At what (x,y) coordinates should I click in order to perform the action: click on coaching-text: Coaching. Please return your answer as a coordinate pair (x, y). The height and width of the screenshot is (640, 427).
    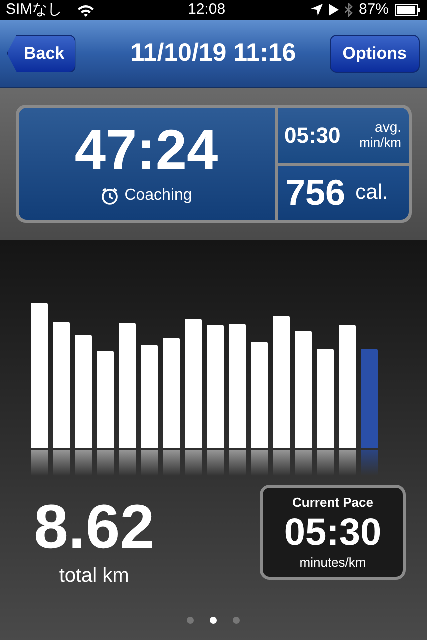
    Looking at the image, I should click on (158, 196).